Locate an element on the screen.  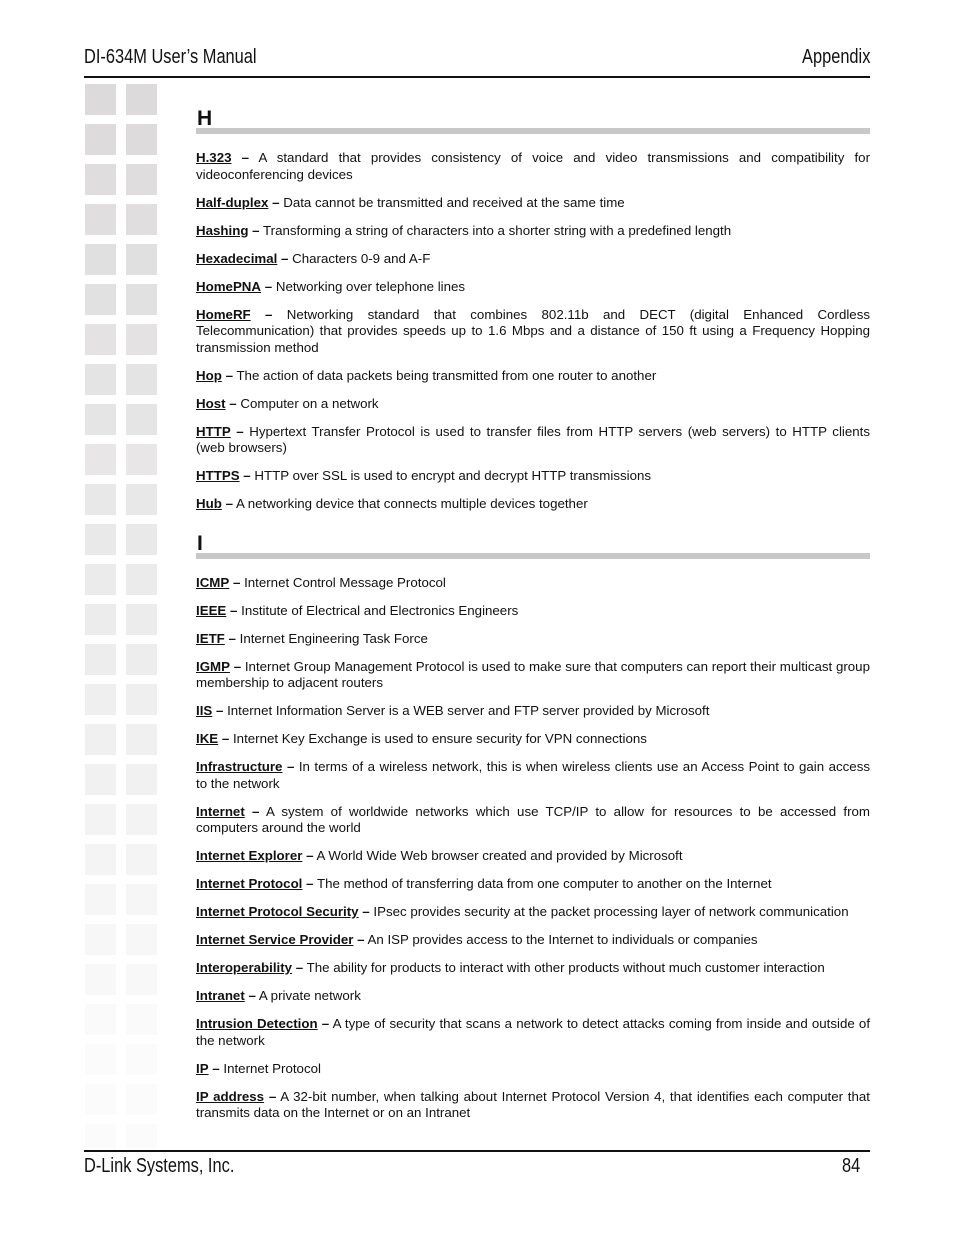
page-number: 84 is located at coordinates (850, 1166).